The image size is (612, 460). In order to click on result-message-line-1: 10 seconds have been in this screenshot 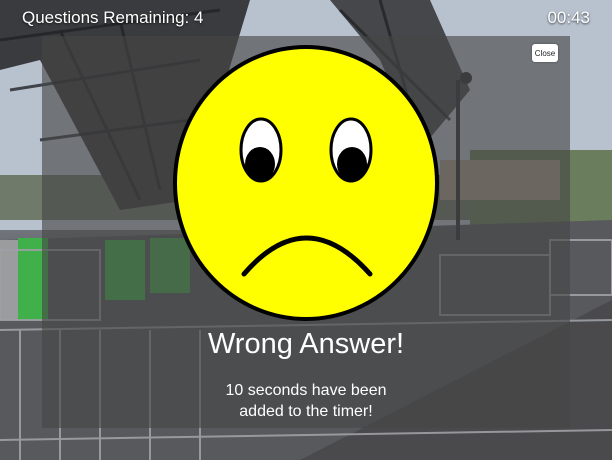, I will do `click(306, 390)`.